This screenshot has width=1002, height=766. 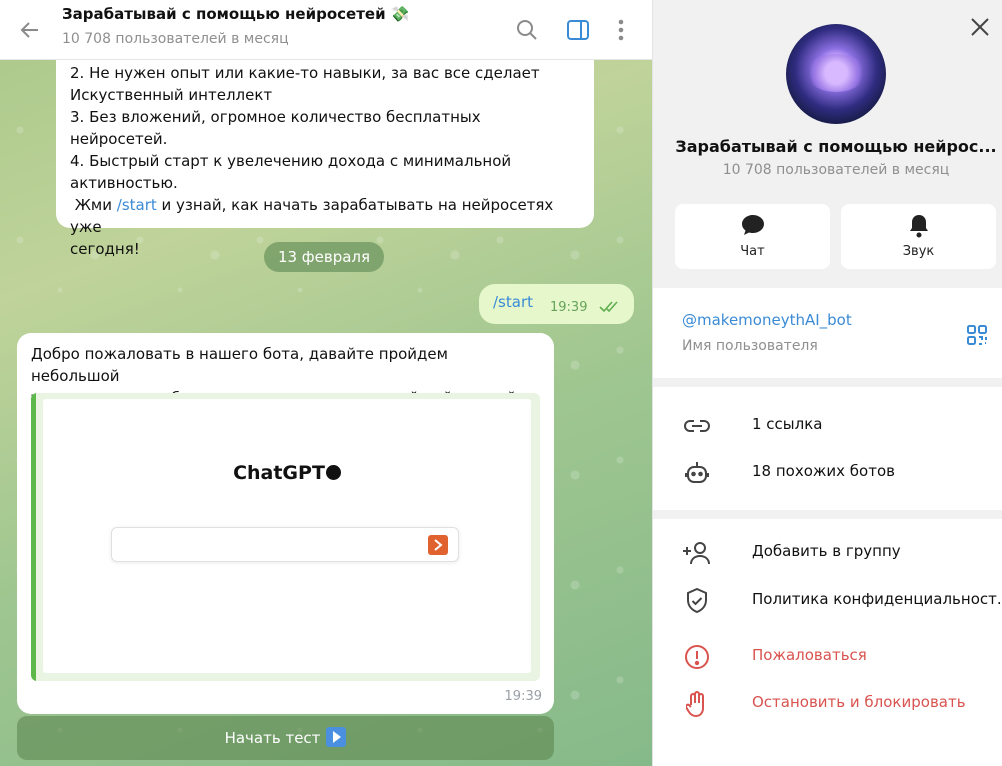 I want to click on message-text: Жми, so click(x=93, y=205).